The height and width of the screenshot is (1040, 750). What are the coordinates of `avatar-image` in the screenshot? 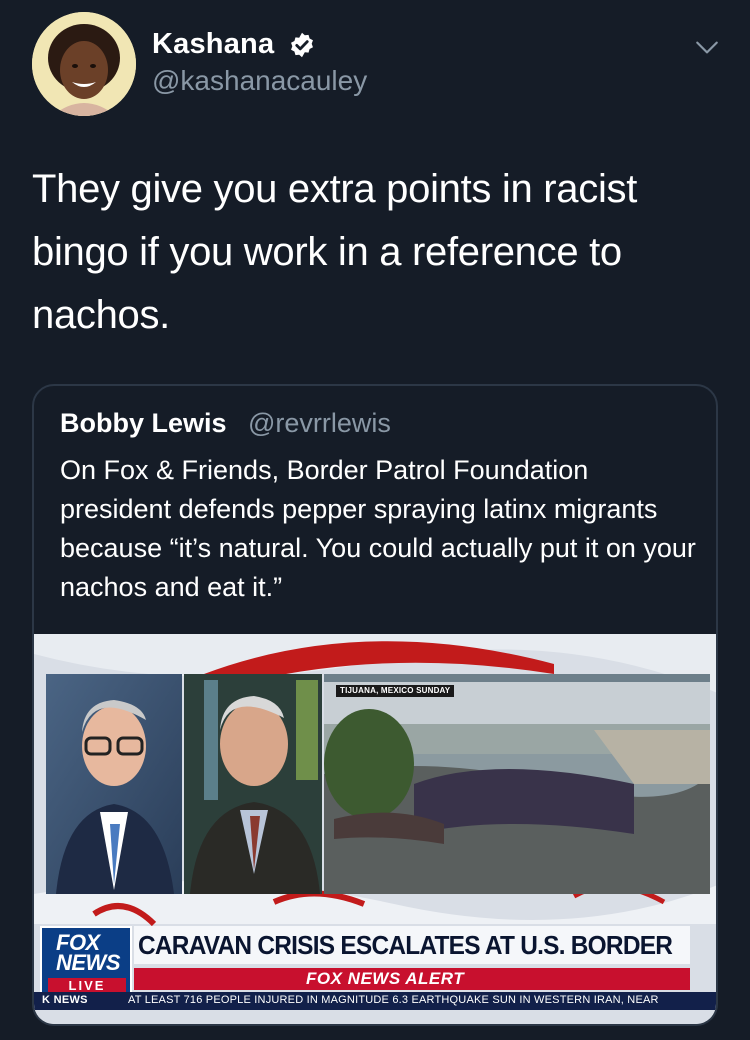 It's located at (84, 64).